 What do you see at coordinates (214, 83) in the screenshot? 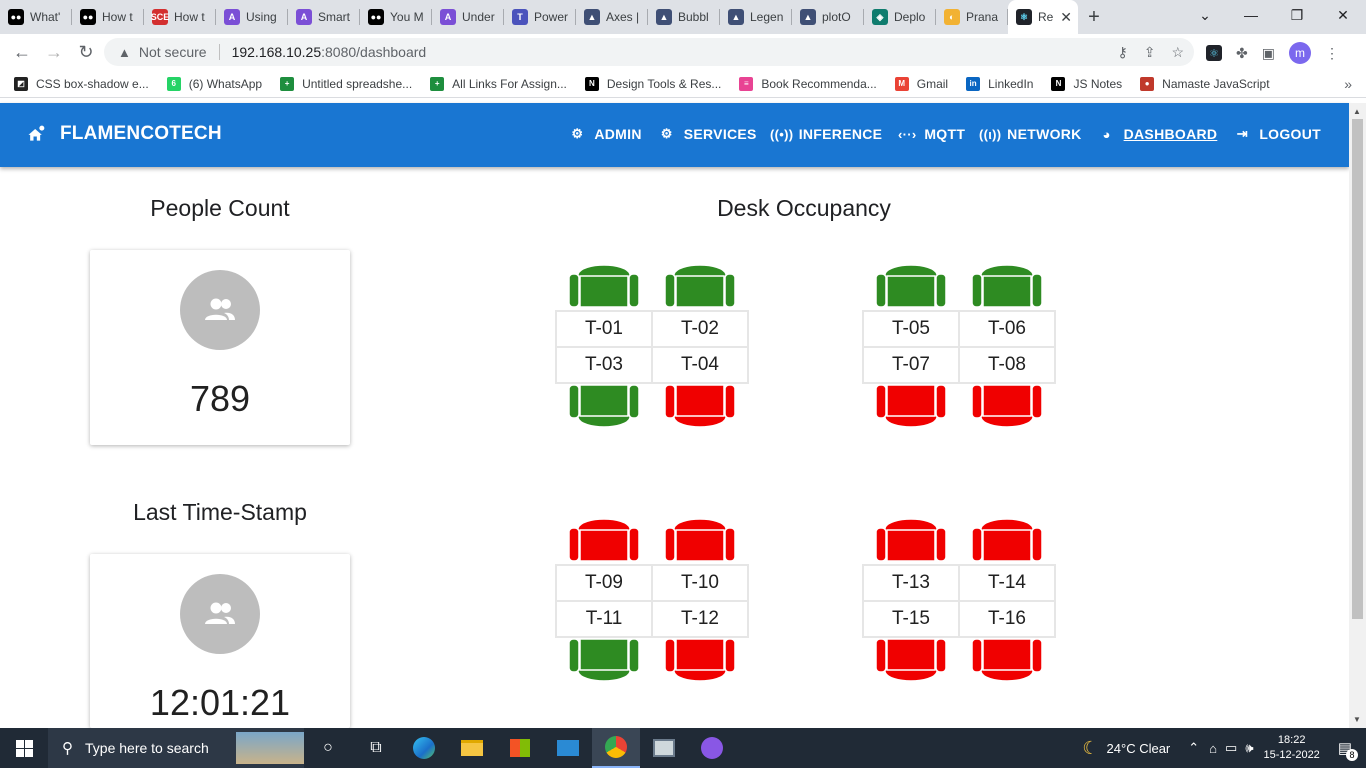
I see `bookmark-item: 6 (6) WhatsApp` at bounding box center [214, 83].